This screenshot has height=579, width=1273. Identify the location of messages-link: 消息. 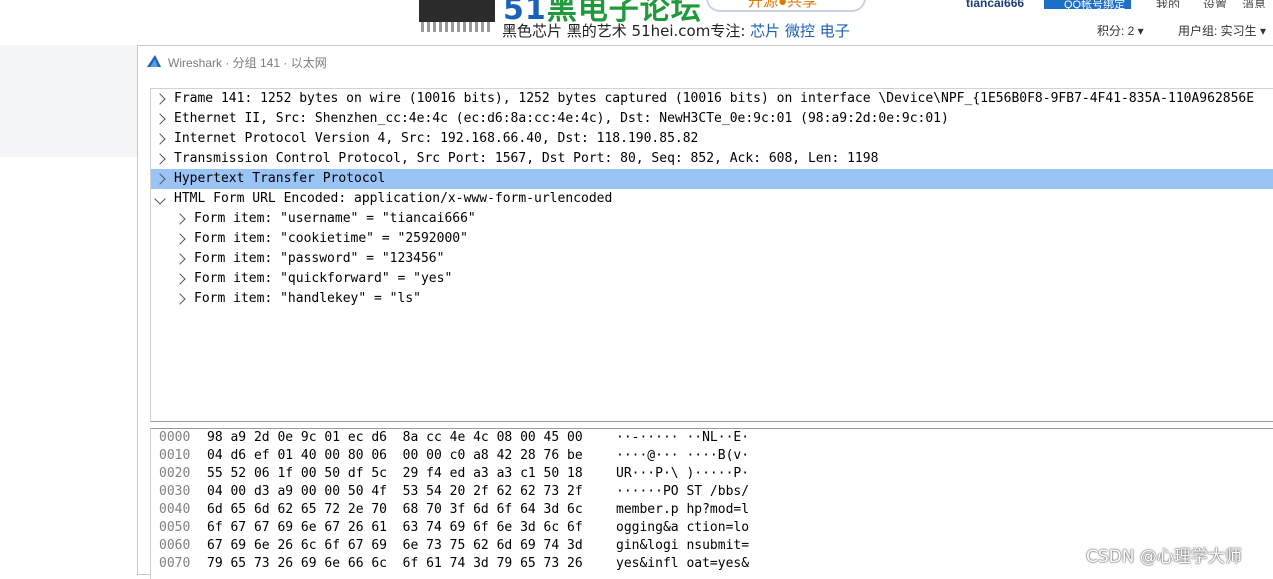
(1254, 4).